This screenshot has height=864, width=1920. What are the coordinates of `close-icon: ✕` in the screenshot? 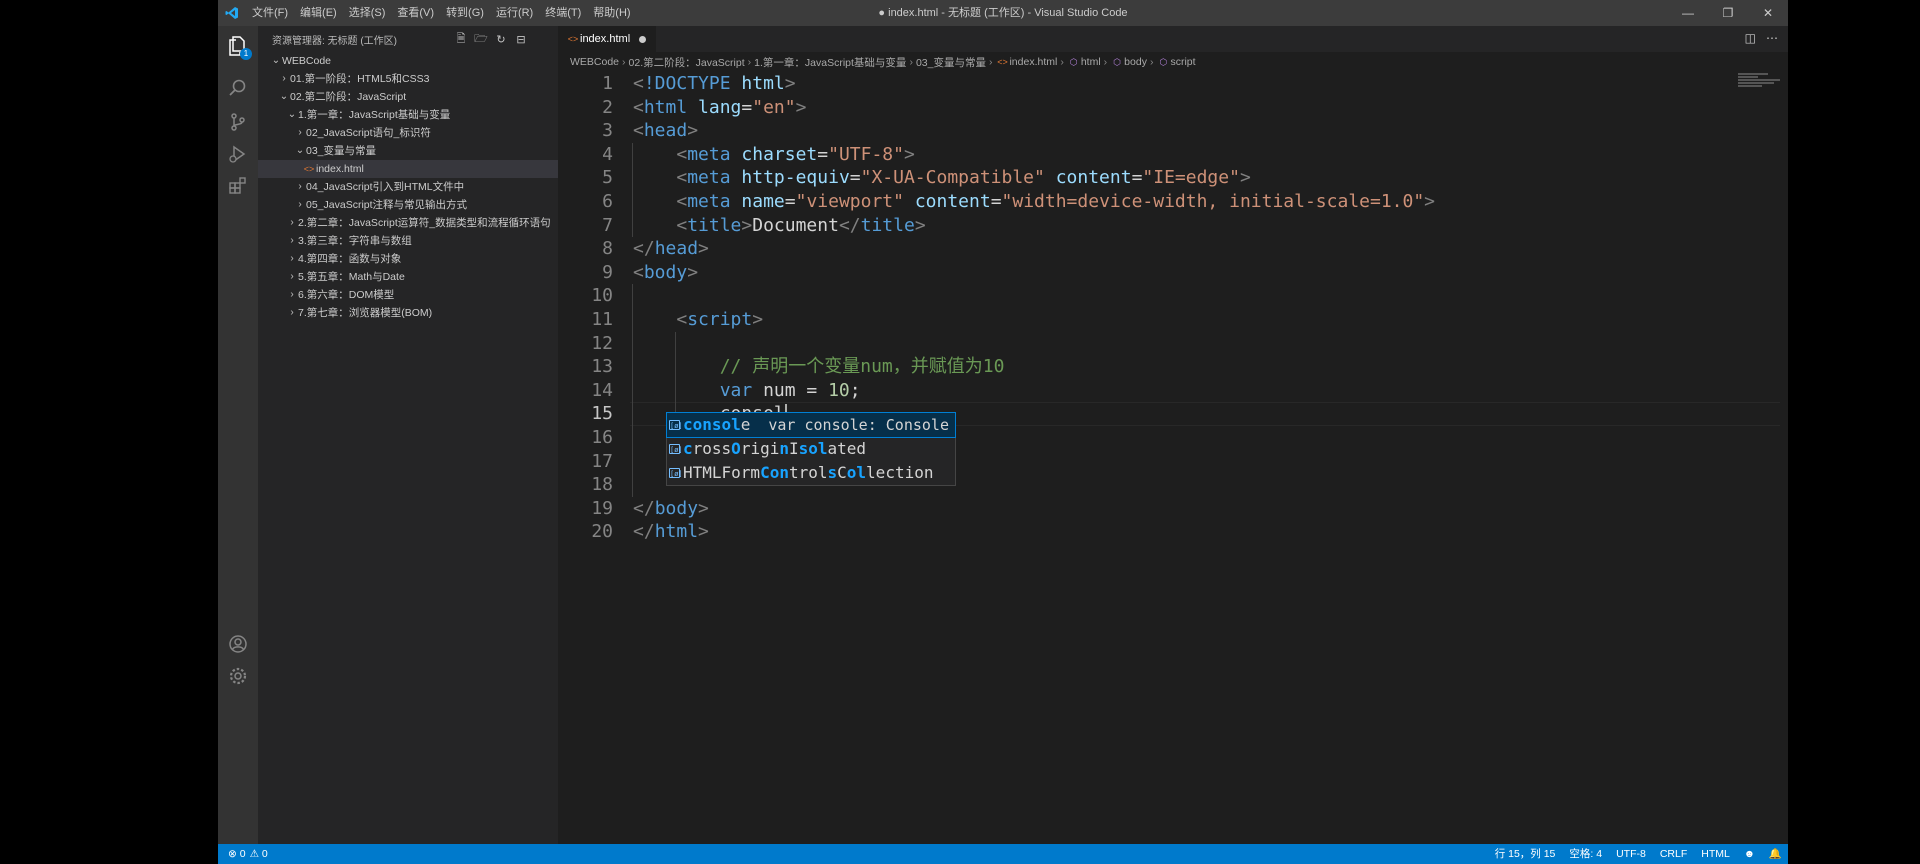 It's located at (1768, 13).